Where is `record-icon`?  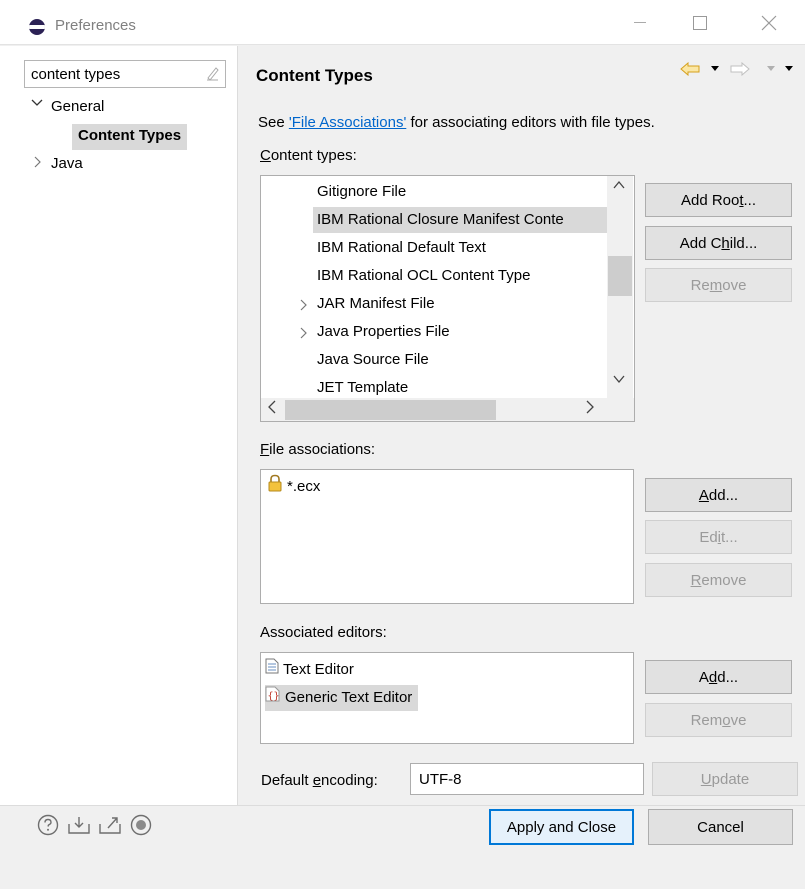
record-icon is located at coordinates (141, 825).